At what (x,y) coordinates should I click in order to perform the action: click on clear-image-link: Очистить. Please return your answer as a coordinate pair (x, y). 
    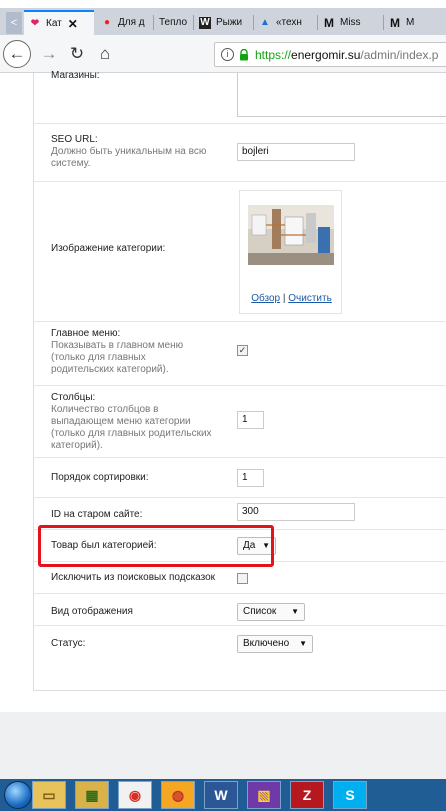
    Looking at the image, I should click on (310, 298).